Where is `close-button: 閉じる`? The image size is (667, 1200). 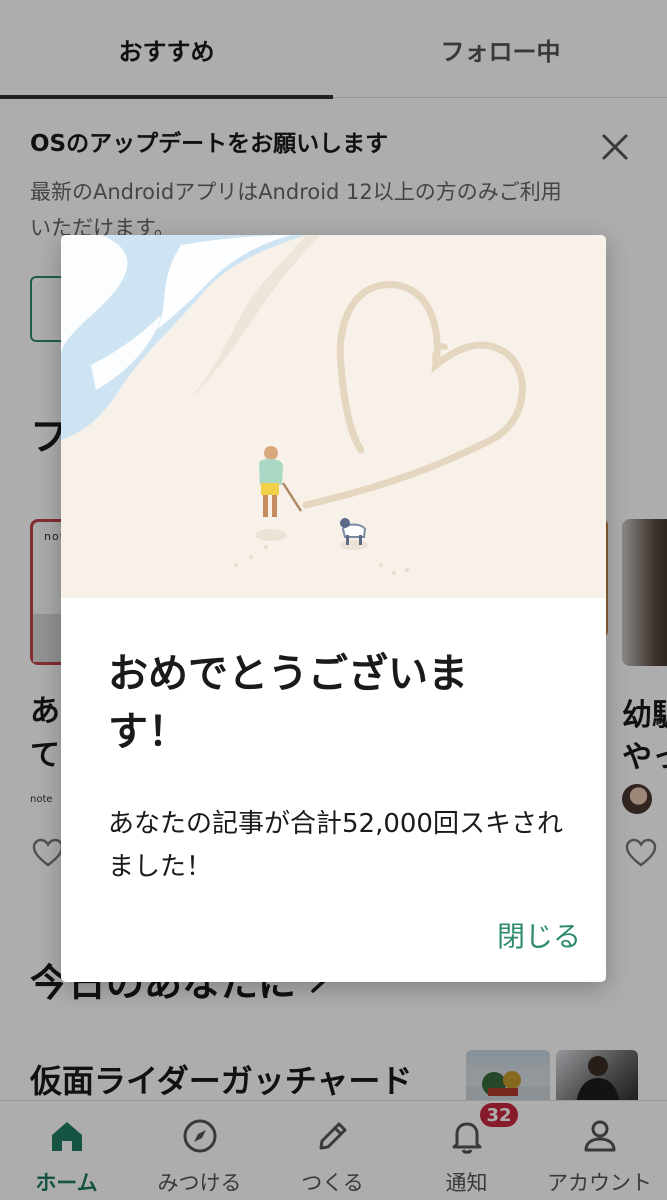 close-button: 閉じる is located at coordinates (531, 935).